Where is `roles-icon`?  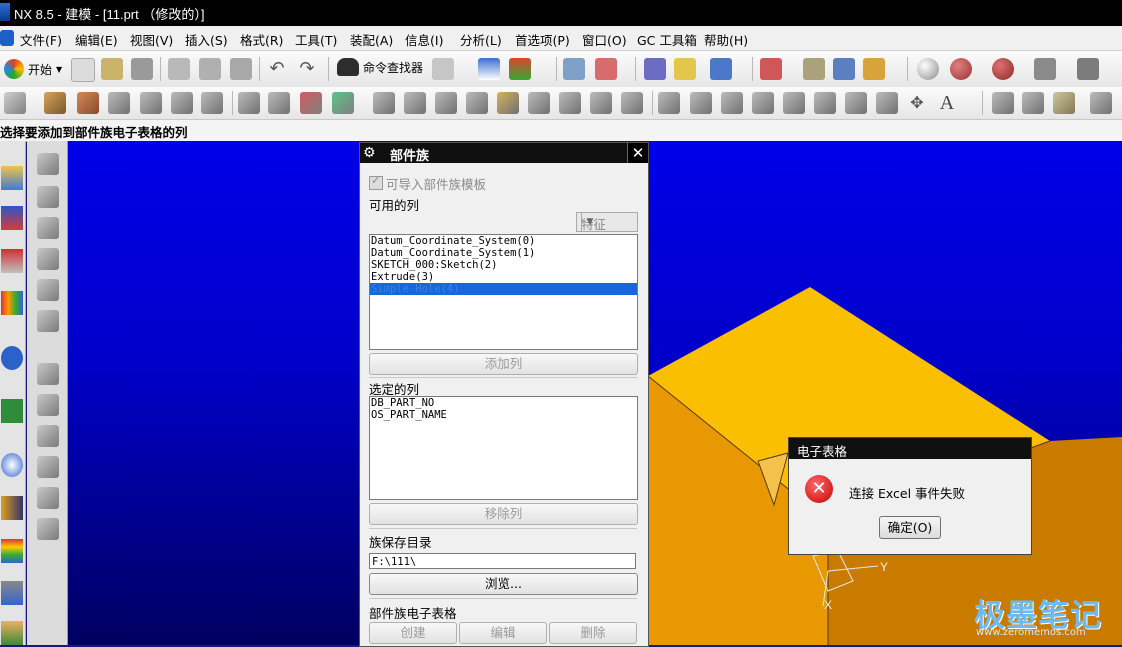 roles-icon is located at coordinates (12, 593).